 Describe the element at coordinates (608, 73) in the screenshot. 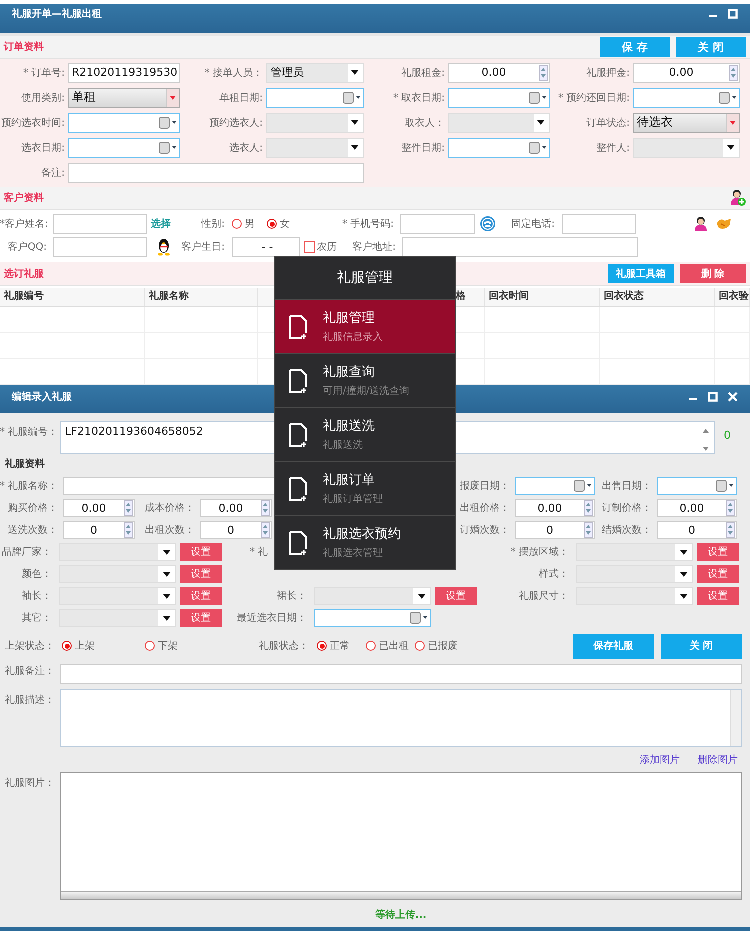

I see `field-label: 礼服押金:` at that location.